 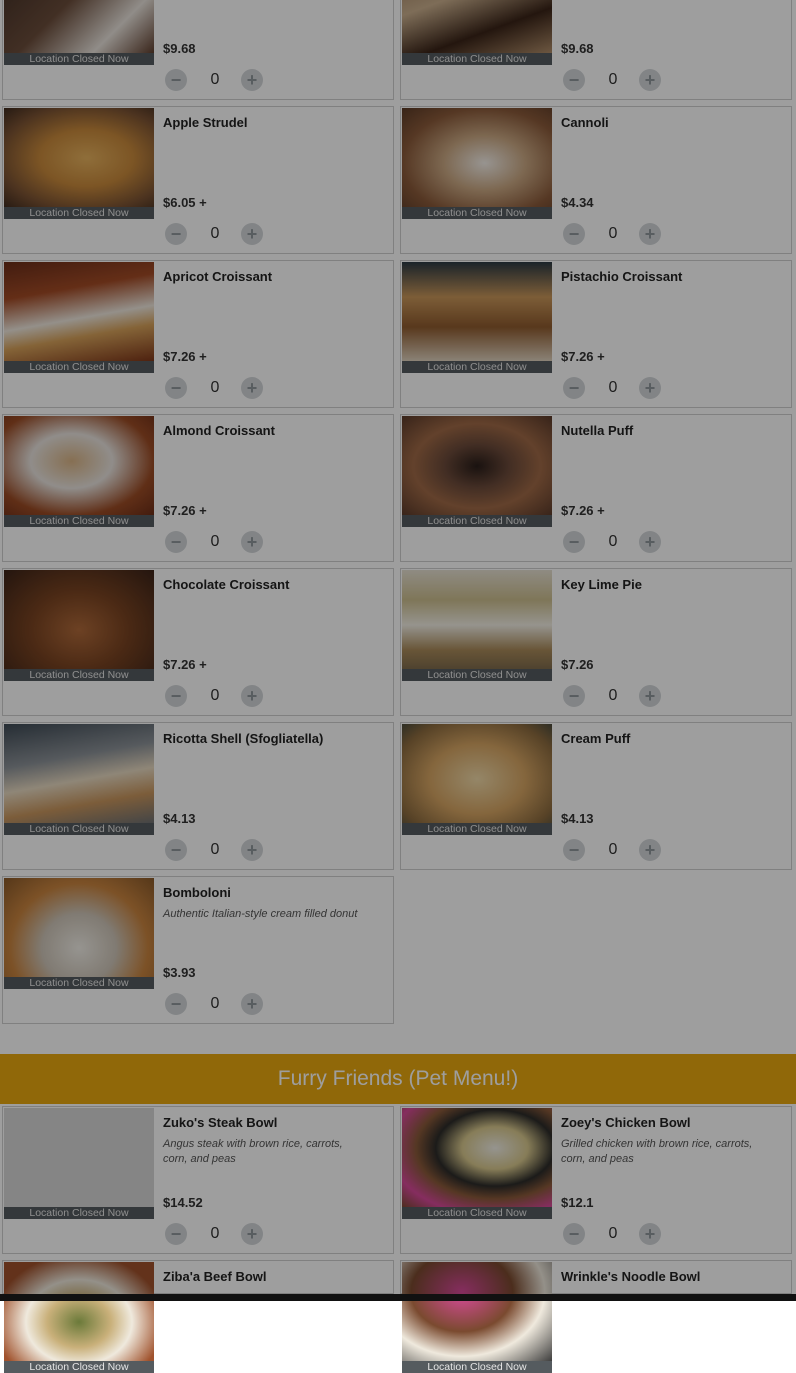 I want to click on item-name: Apricot Croissant, so click(x=217, y=276).